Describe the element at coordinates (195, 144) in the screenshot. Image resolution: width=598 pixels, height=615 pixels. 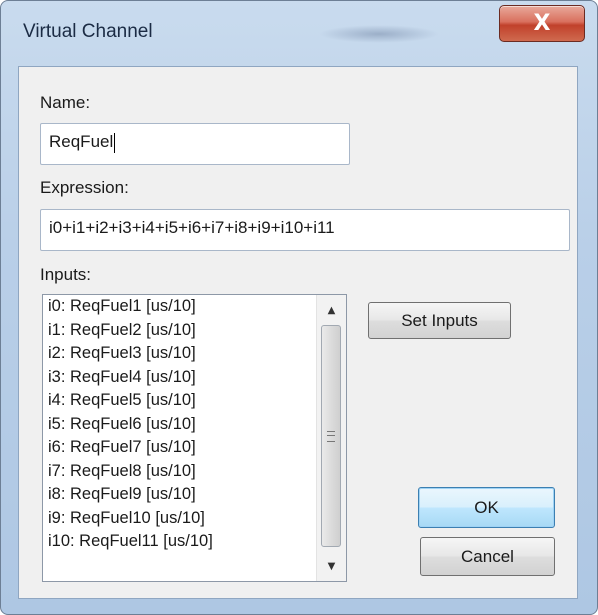
I see `name-field: ReqFuel` at that location.